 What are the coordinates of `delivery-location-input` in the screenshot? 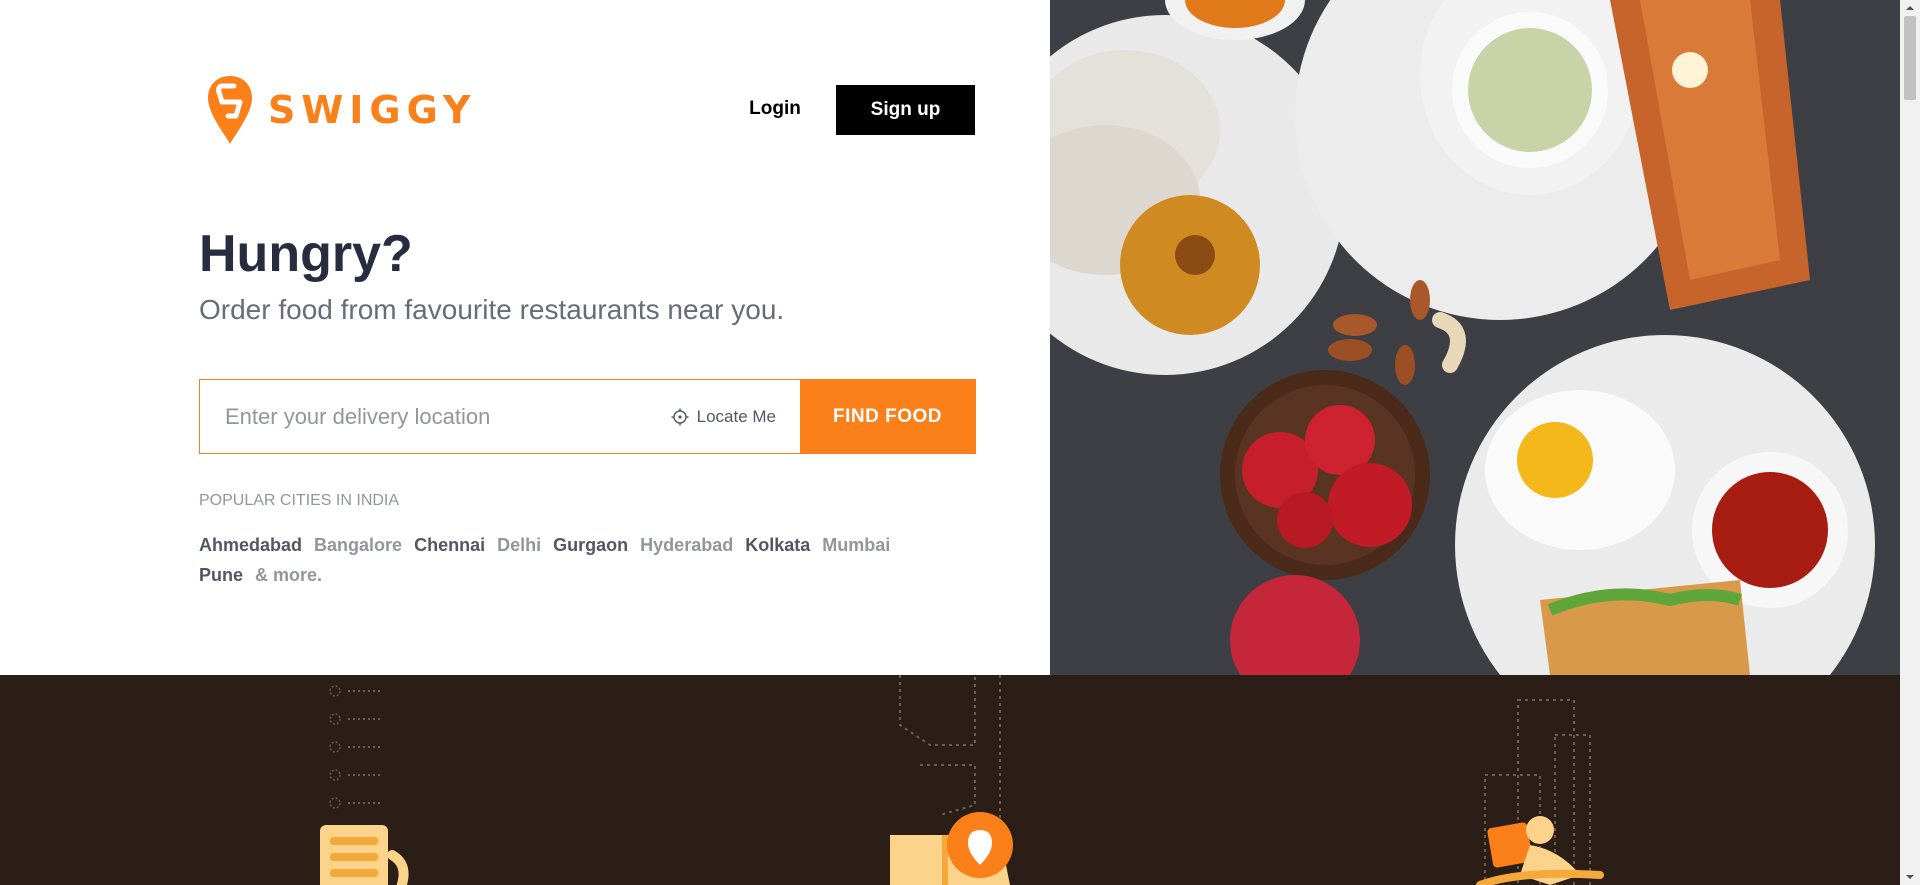 It's located at (430, 416).